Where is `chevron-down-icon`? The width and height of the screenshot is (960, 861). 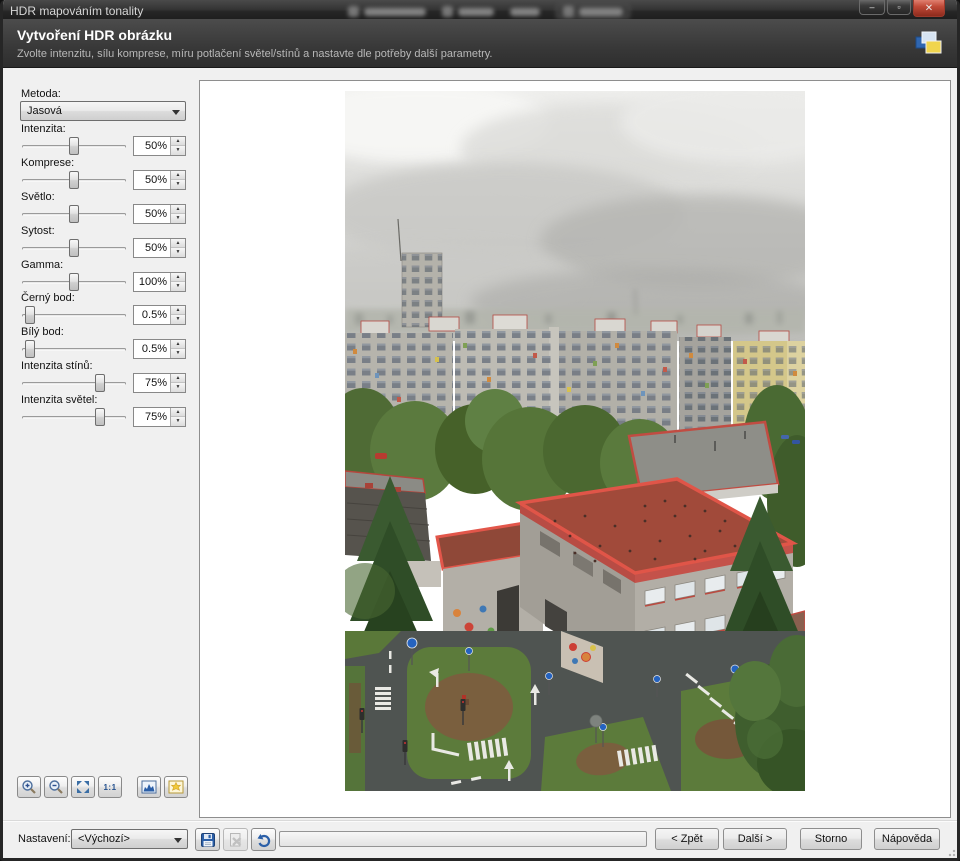
chevron-down-icon is located at coordinates (176, 112).